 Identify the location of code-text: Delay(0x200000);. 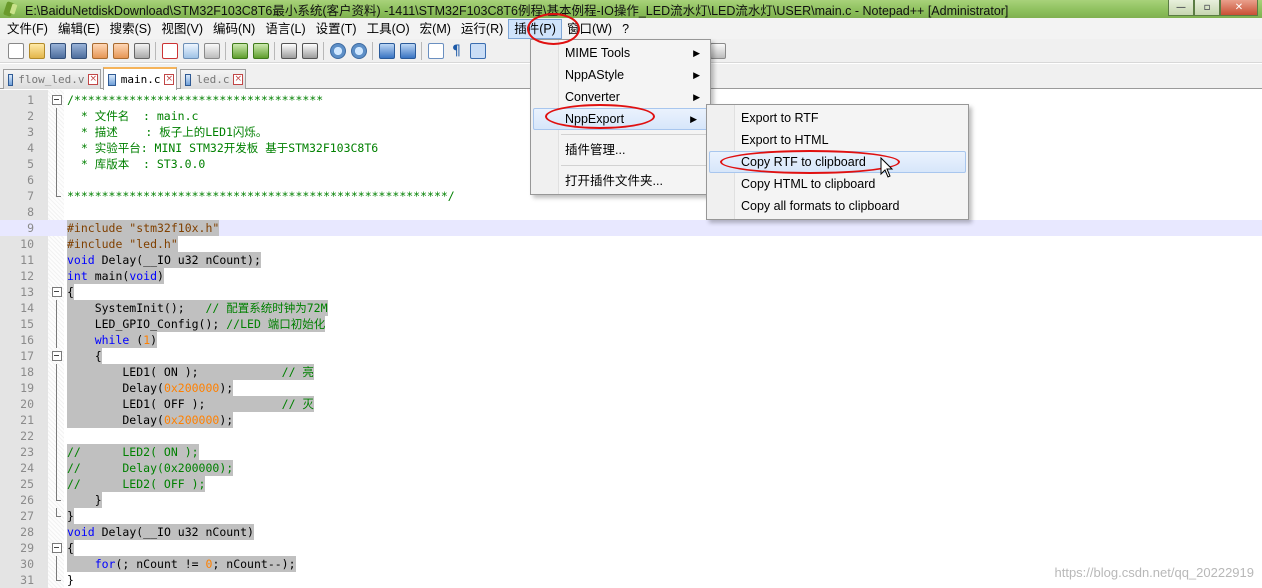
(150, 388).